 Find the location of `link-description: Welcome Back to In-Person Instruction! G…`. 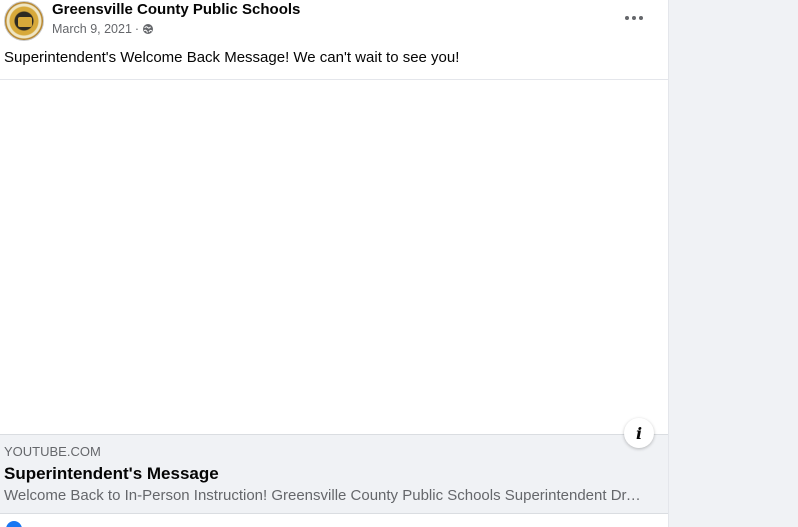

link-description: Welcome Back to In-Person Instruction! G… is located at coordinates (324, 495).